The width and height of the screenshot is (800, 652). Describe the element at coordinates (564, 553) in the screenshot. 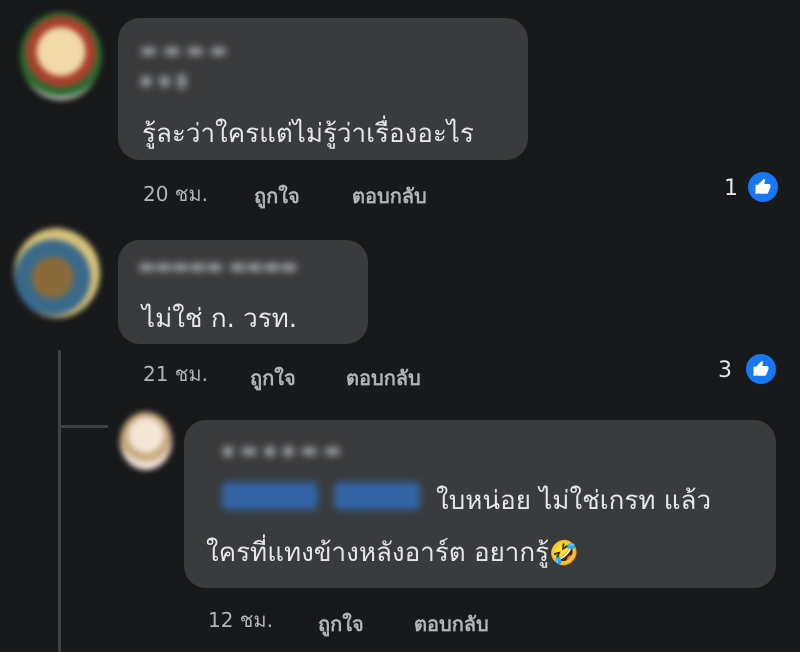

I see `rofl-emoji-icon: 🤣` at that location.